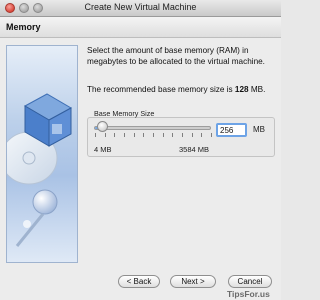  Describe the element at coordinates (231, 130) in the screenshot. I see `memory-size-input: 256` at that location.